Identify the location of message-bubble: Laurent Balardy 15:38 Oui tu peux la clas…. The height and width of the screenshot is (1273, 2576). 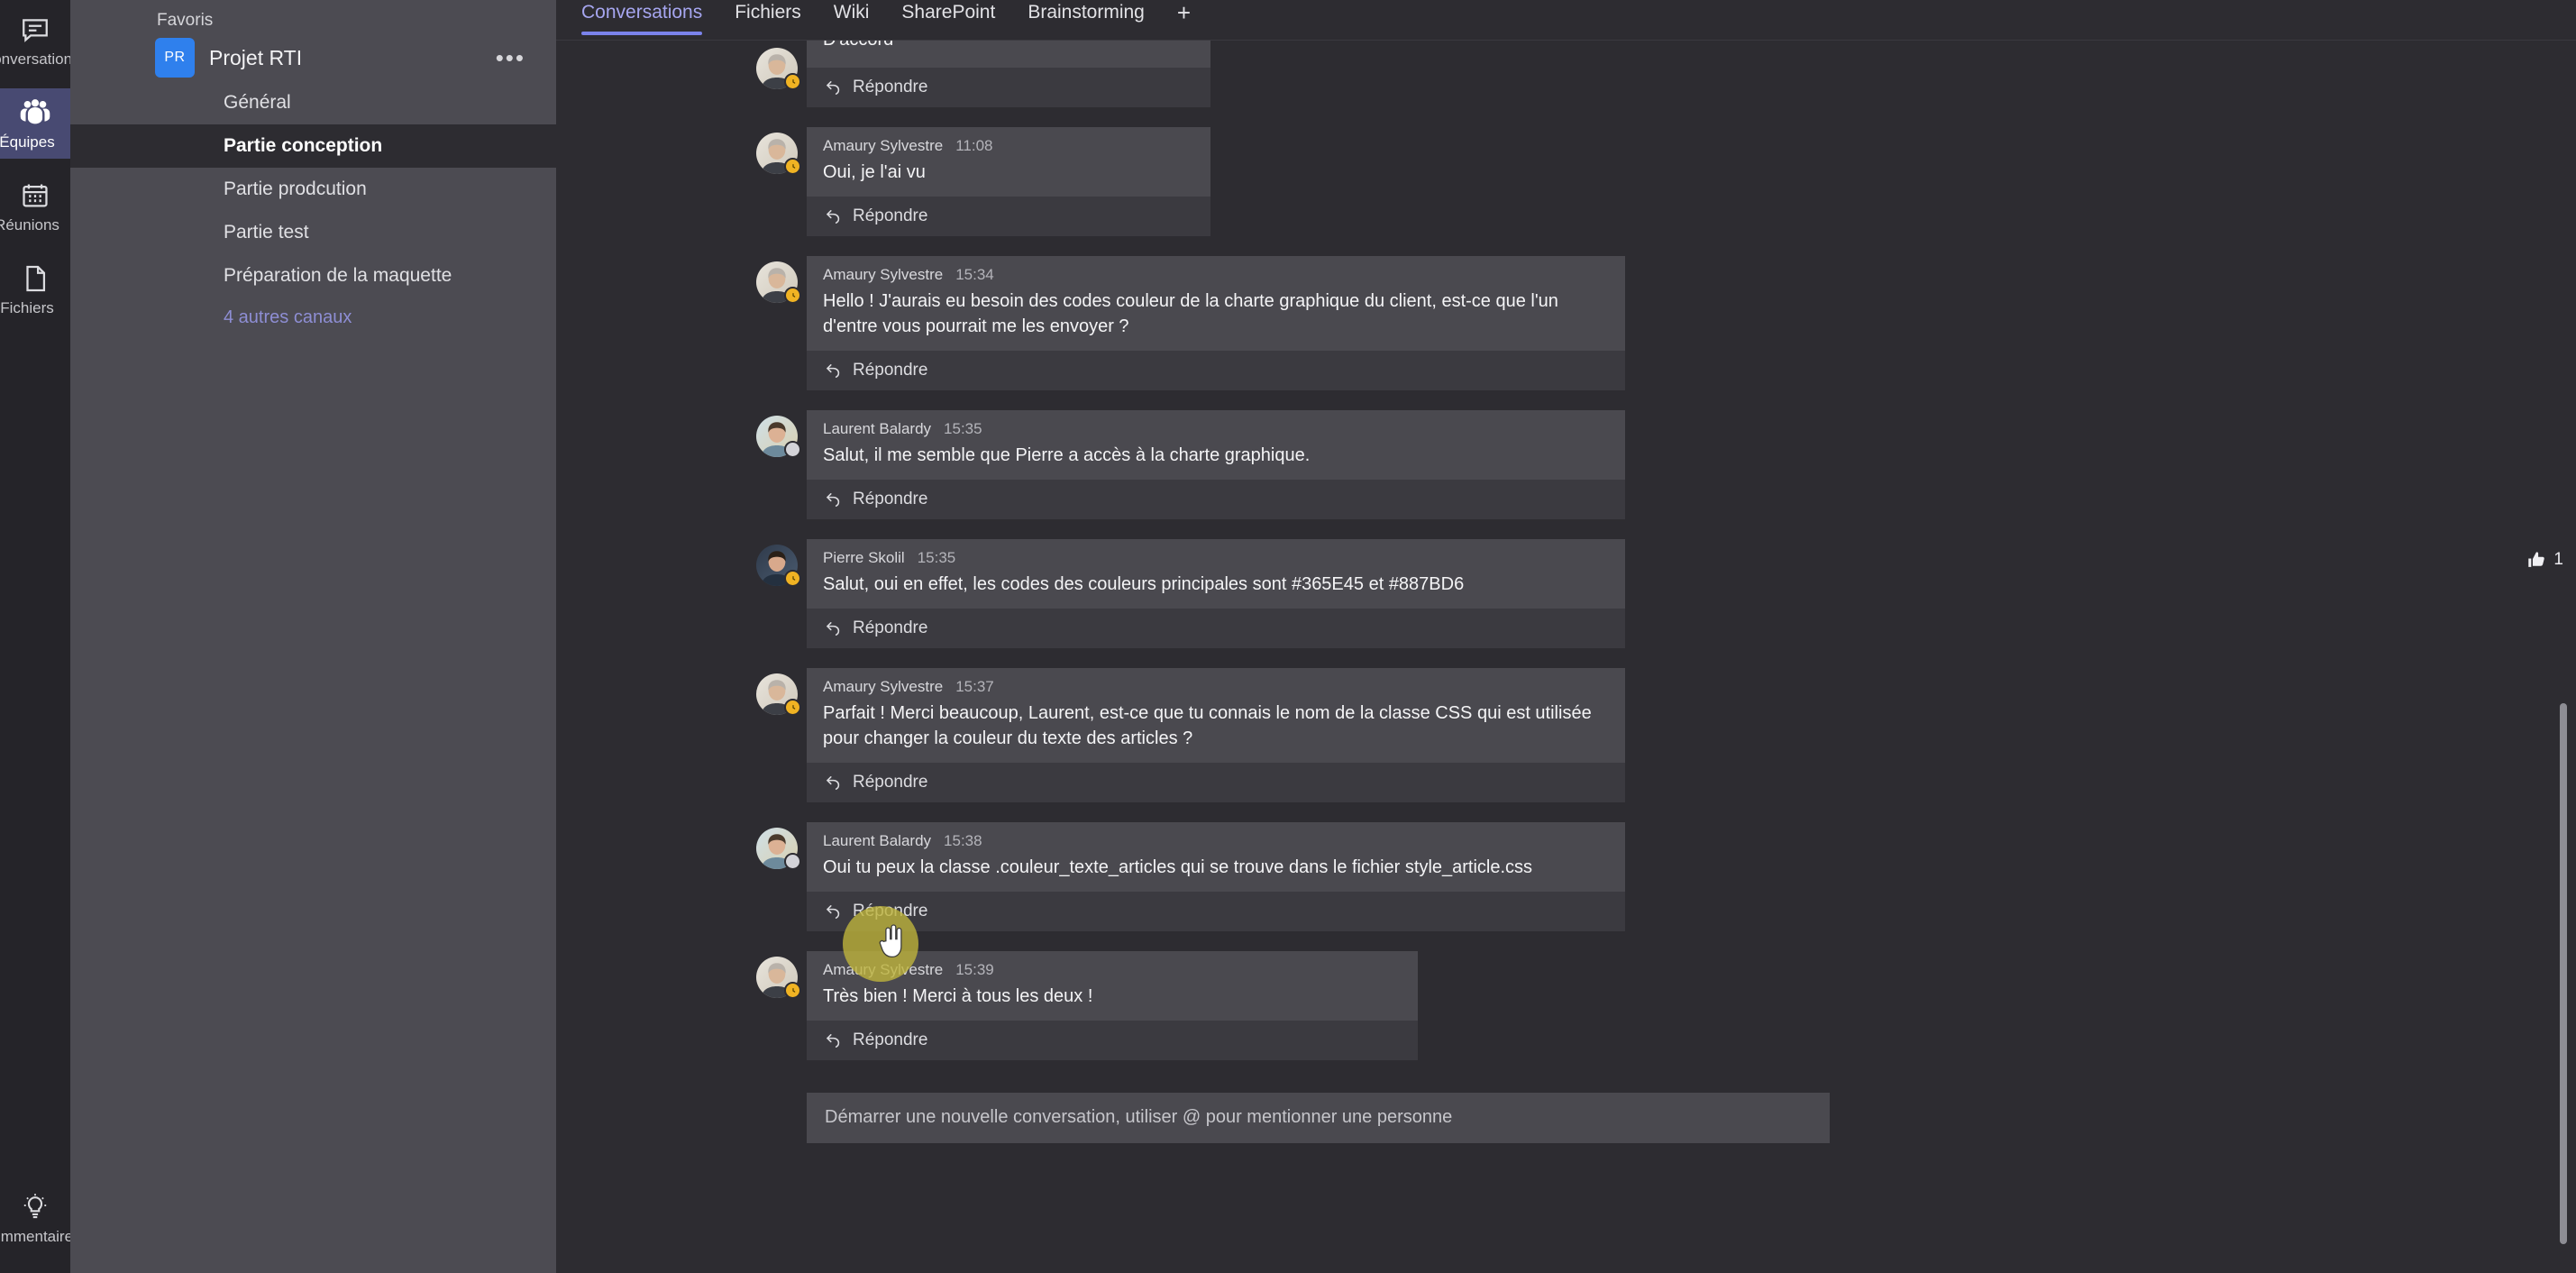
(1216, 857).